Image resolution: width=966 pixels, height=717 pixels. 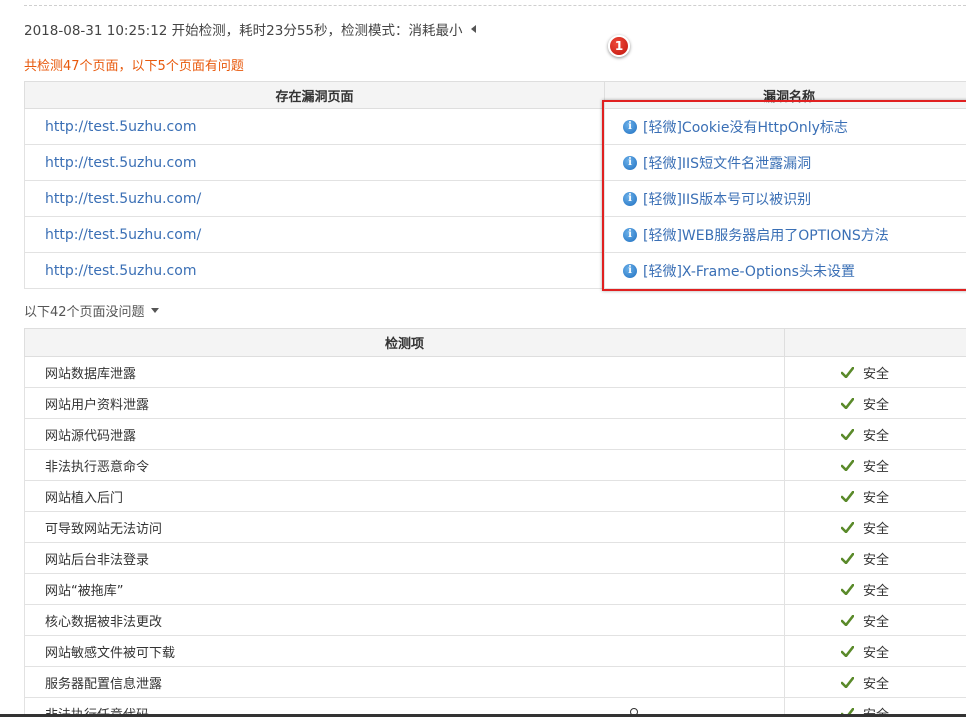 What do you see at coordinates (404, 620) in the screenshot?
I see `check-item-cell: 核心数据被非法更改` at bounding box center [404, 620].